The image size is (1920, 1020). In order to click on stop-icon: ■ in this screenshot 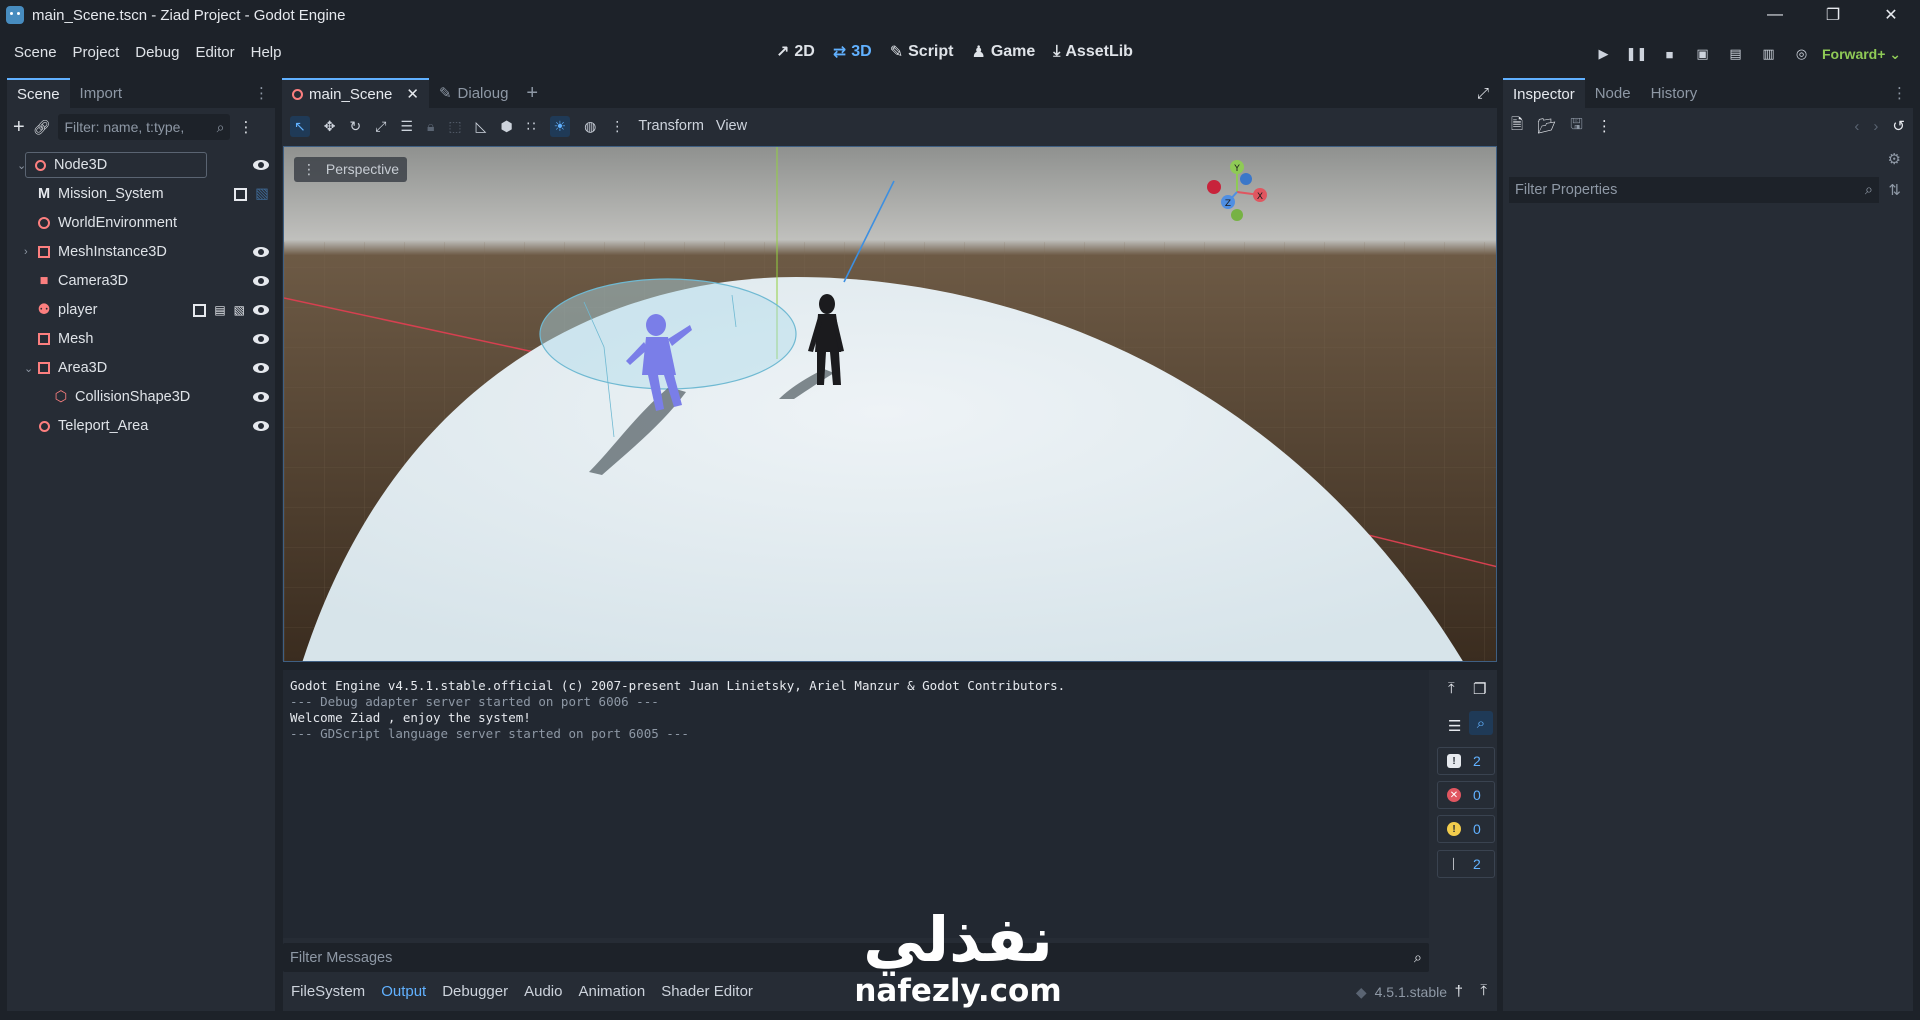, I will do `click(1669, 54)`.